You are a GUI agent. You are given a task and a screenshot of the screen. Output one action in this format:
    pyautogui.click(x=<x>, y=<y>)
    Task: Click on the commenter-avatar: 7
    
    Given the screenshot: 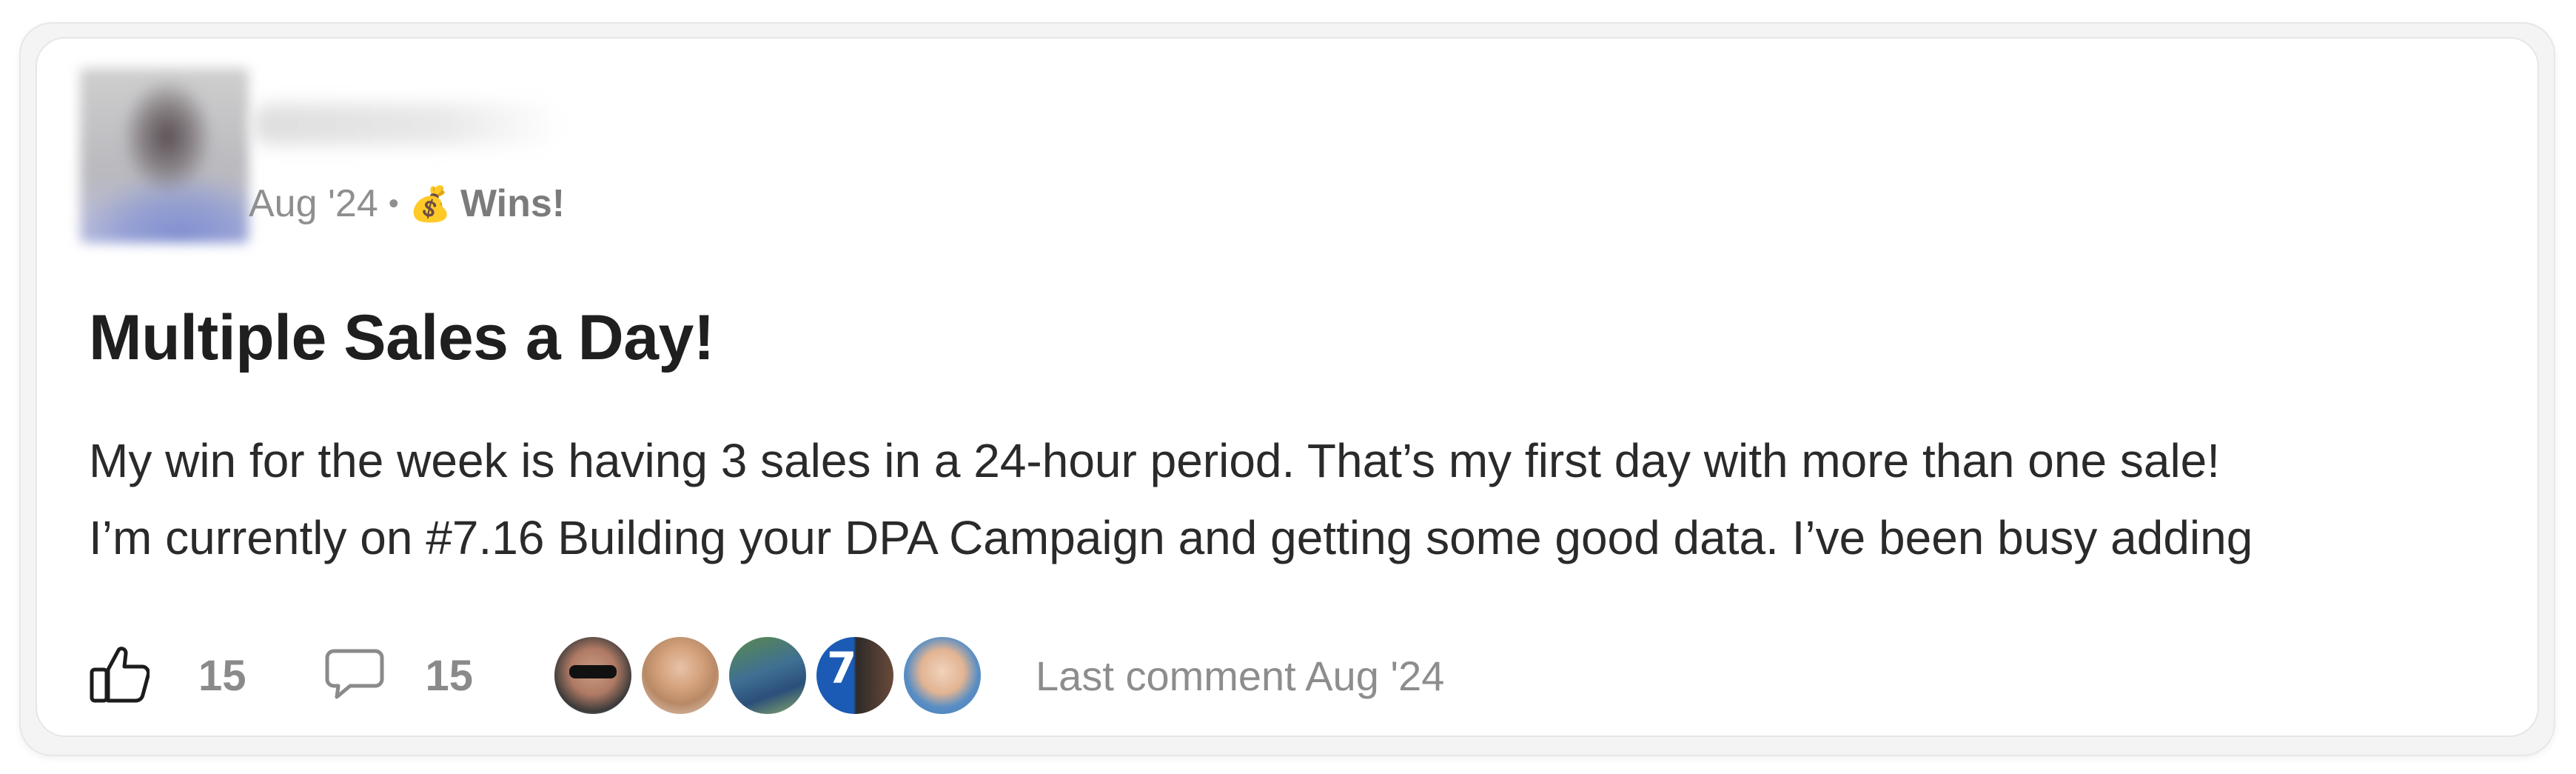 What is the action you would take?
    pyautogui.click(x=855, y=675)
    